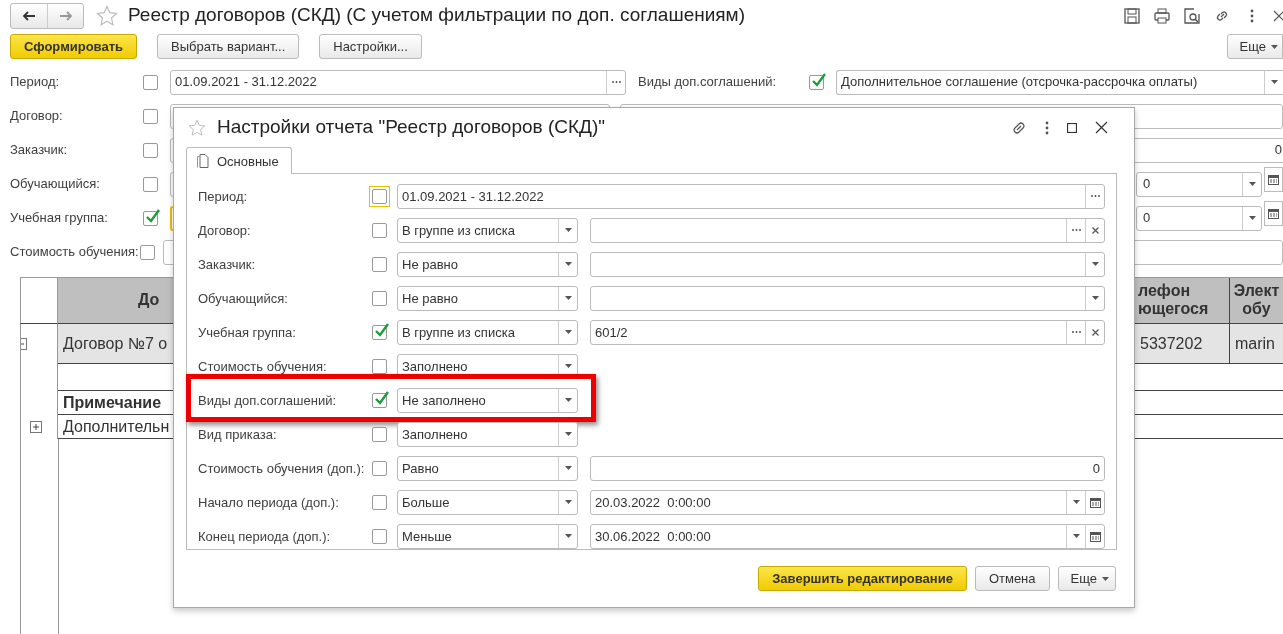 This screenshot has width=1283, height=634. What do you see at coordinates (75, 252) in the screenshot?
I see `field-label: Стоимость обучения:` at bounding box center [75, 252].